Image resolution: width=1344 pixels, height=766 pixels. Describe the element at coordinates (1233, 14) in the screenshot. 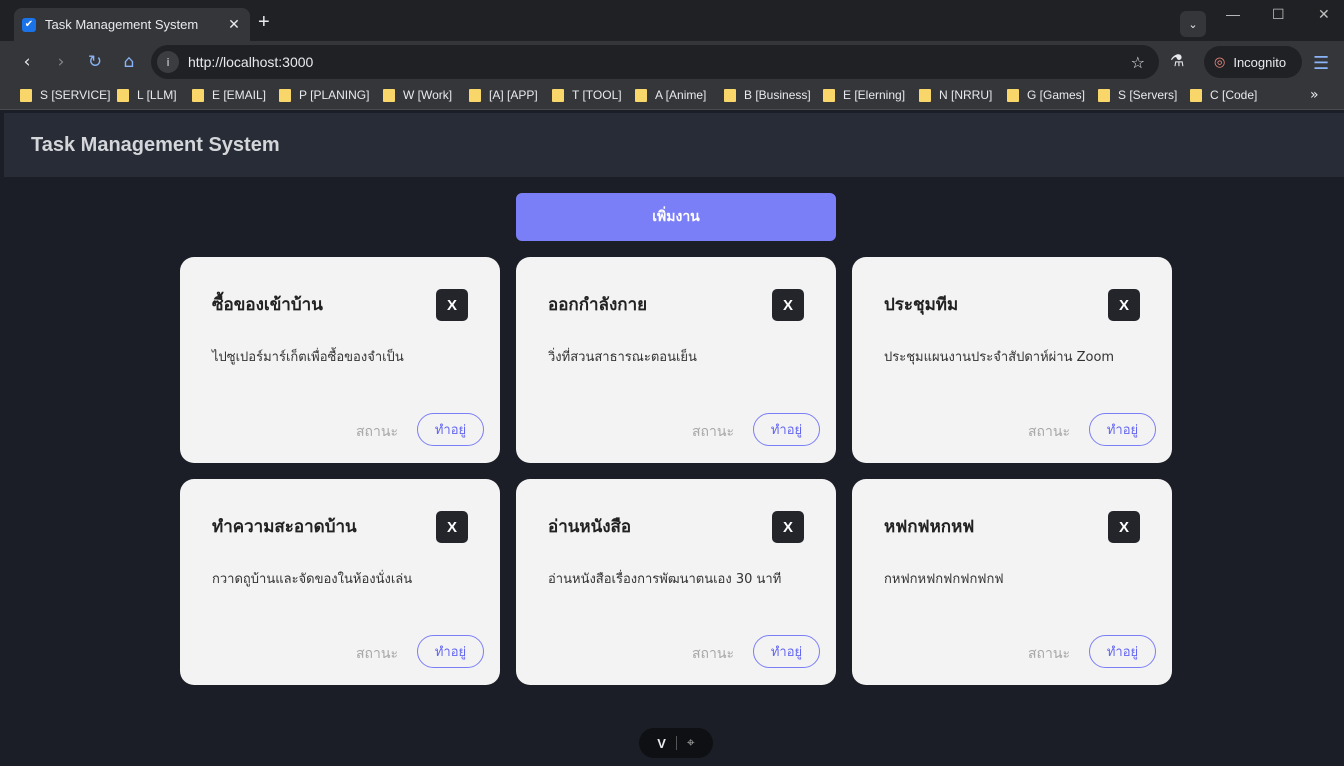

I see `minimize-icon: —` at that location.